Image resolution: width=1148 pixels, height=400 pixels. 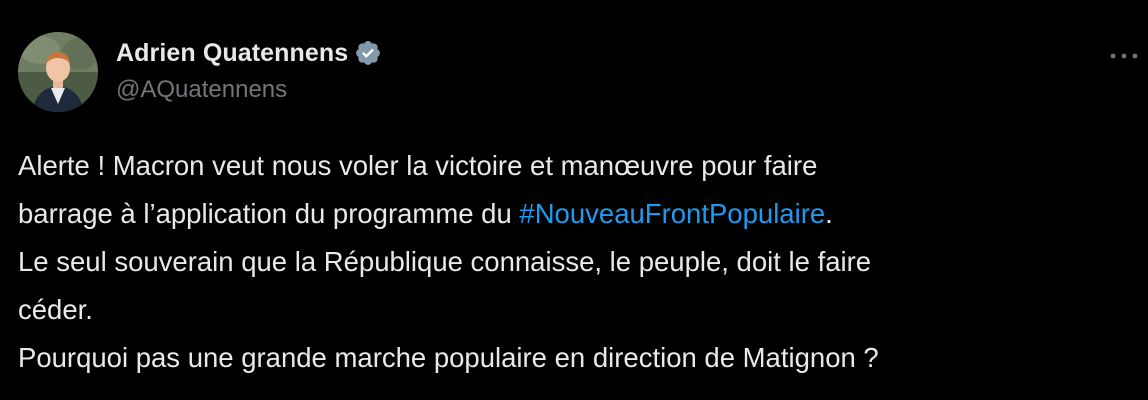 What do you see at coordinates (672, 213) in the screenshot?
I see `hashtag-link: #NouveauFrontPopulaire` at bounding box center [672, 213].